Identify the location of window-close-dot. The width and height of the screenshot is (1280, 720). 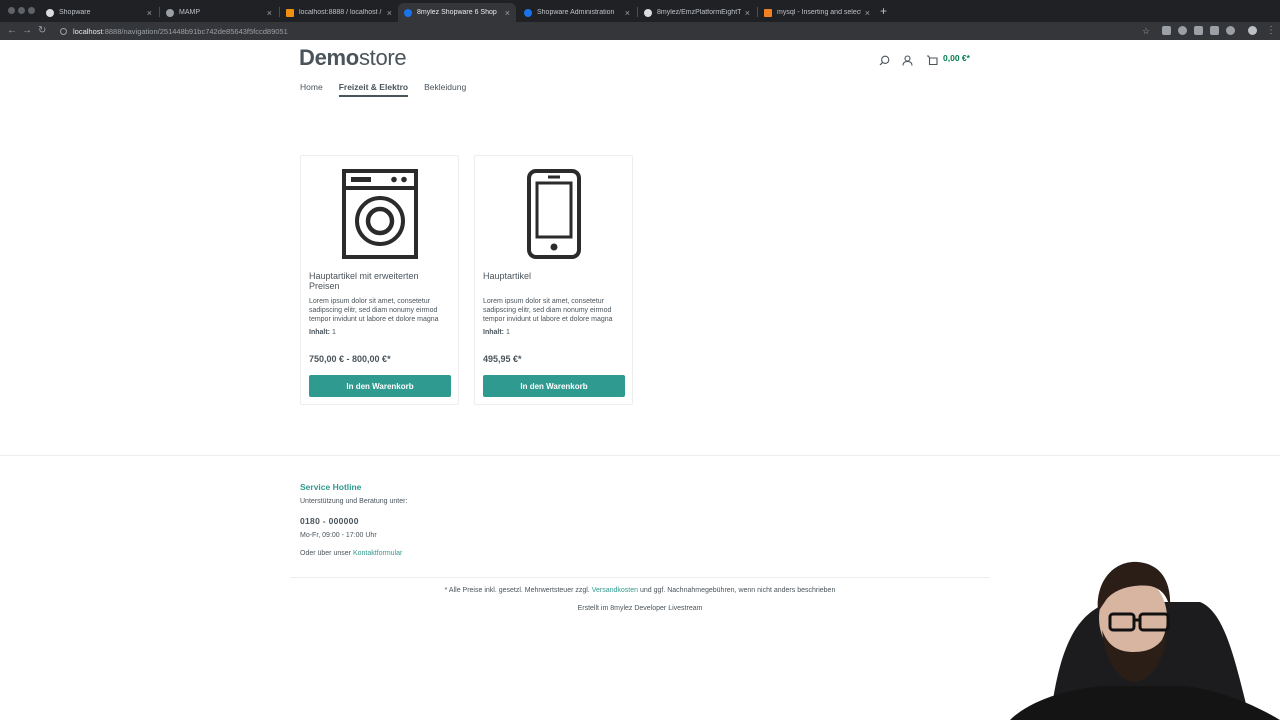
(11, 10).